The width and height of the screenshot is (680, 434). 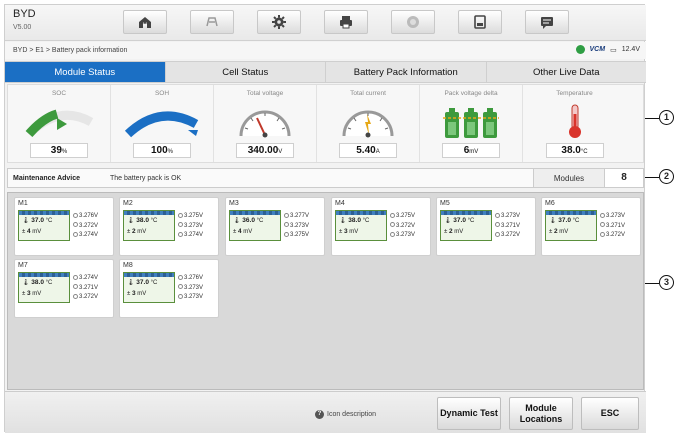 I want to click on modules-count-box: Modules 8, so click(x=588, y=178).